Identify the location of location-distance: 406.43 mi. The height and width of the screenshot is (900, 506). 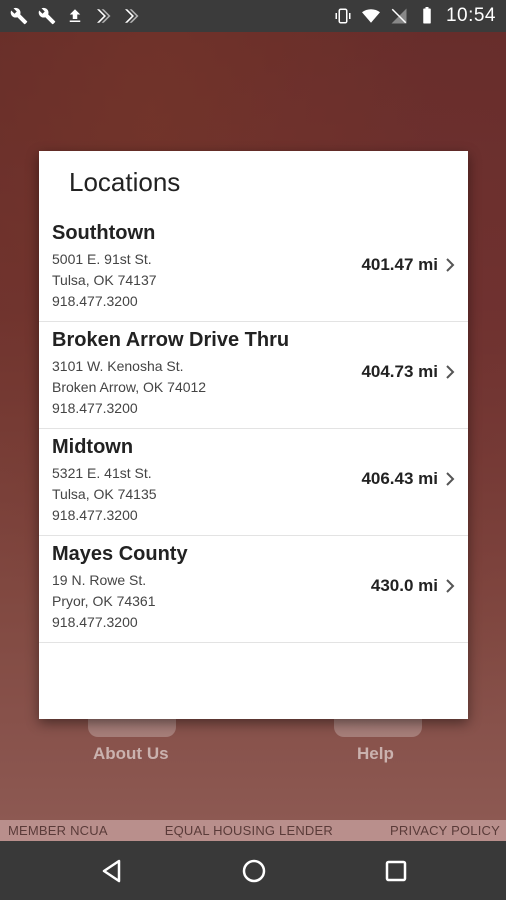
(399, 478).